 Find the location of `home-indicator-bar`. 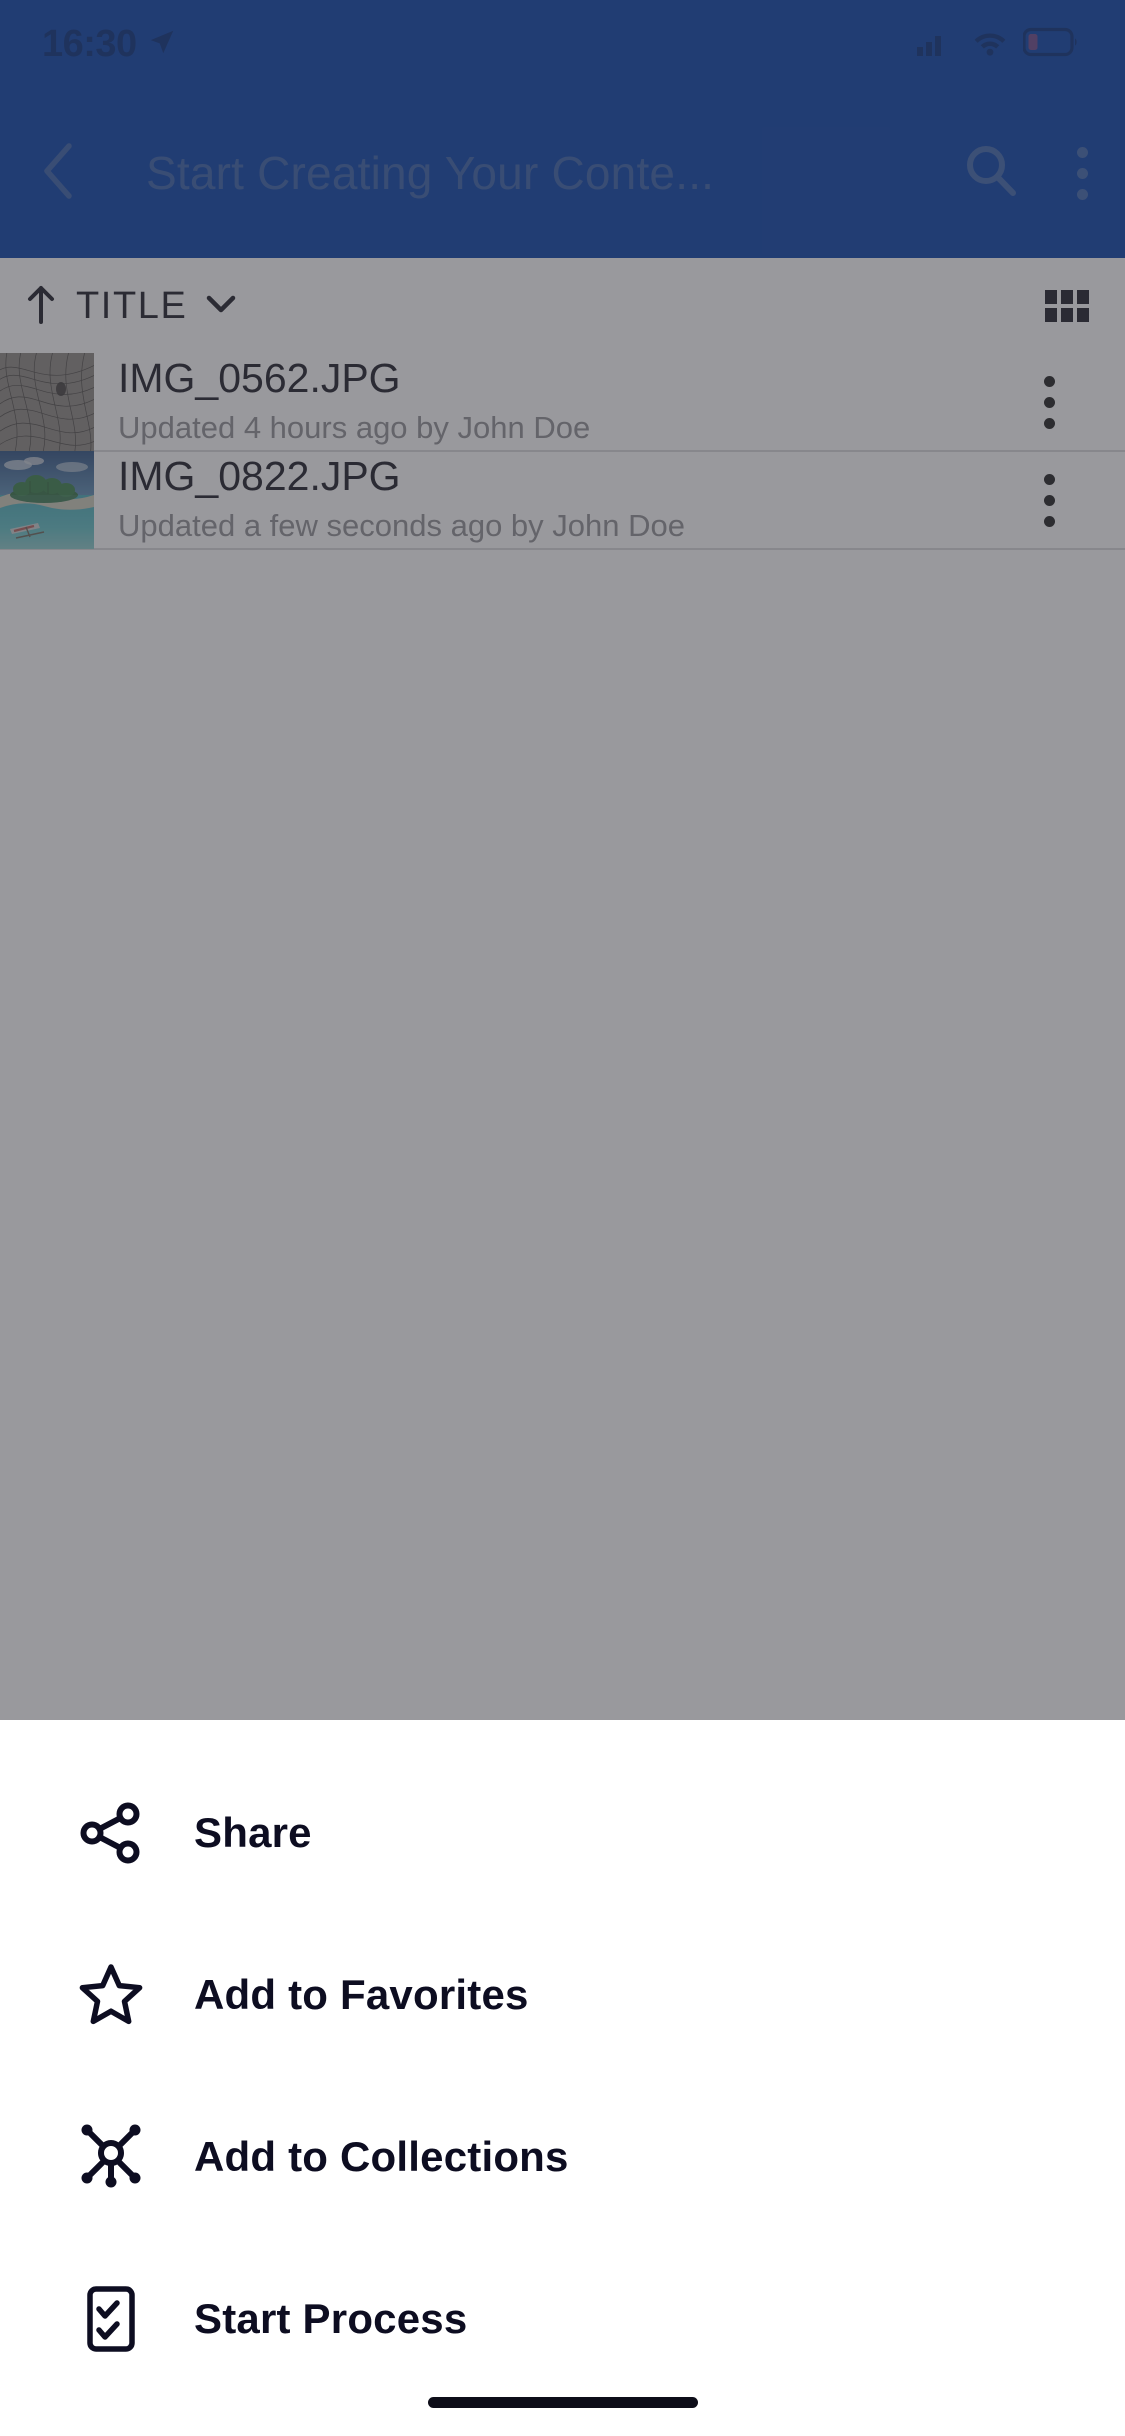

home-indicator-bar is located at coordinates (562, 2402).